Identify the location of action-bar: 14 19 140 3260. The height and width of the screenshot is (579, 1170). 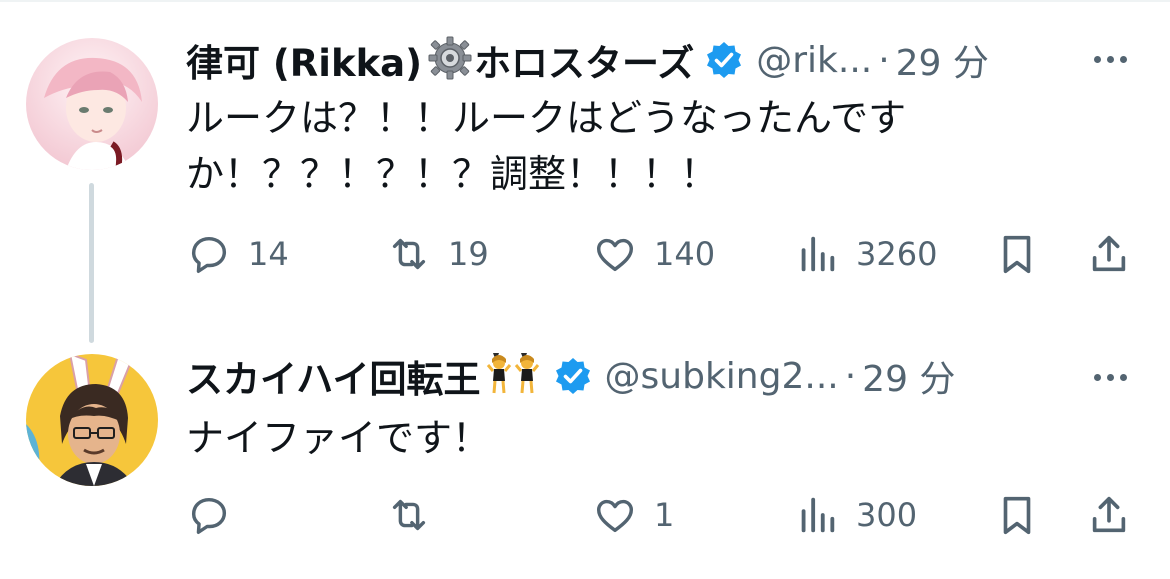
(666, 254).